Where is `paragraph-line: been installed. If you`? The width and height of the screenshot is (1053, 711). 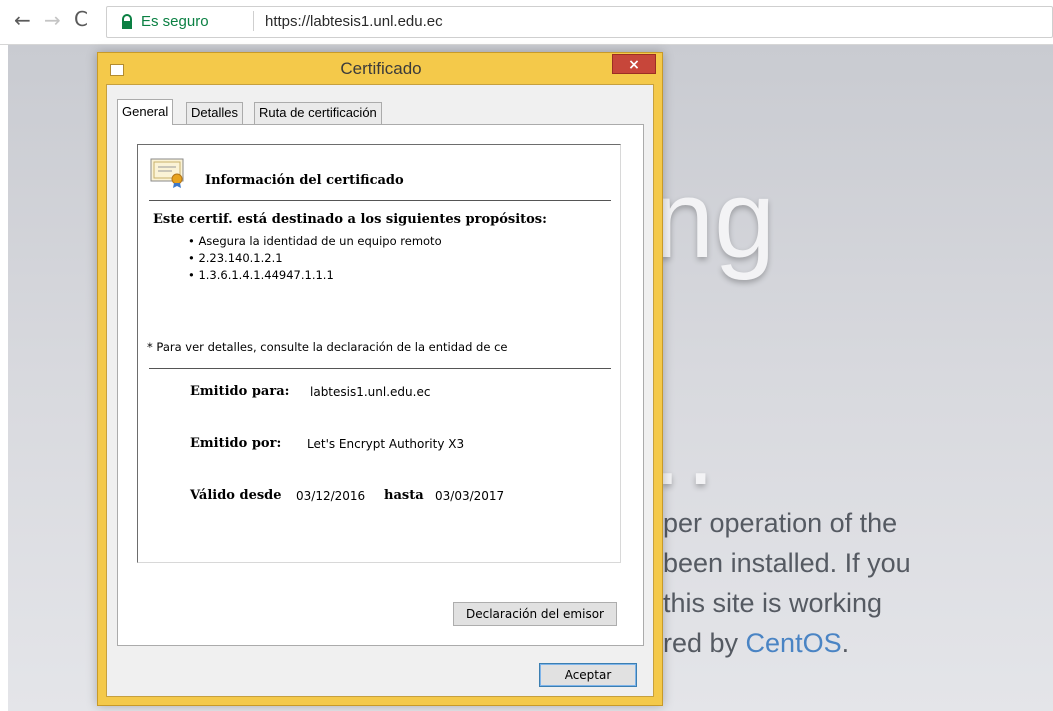
paragraph-line: been installed. If you is located at coordinates (787, 563).